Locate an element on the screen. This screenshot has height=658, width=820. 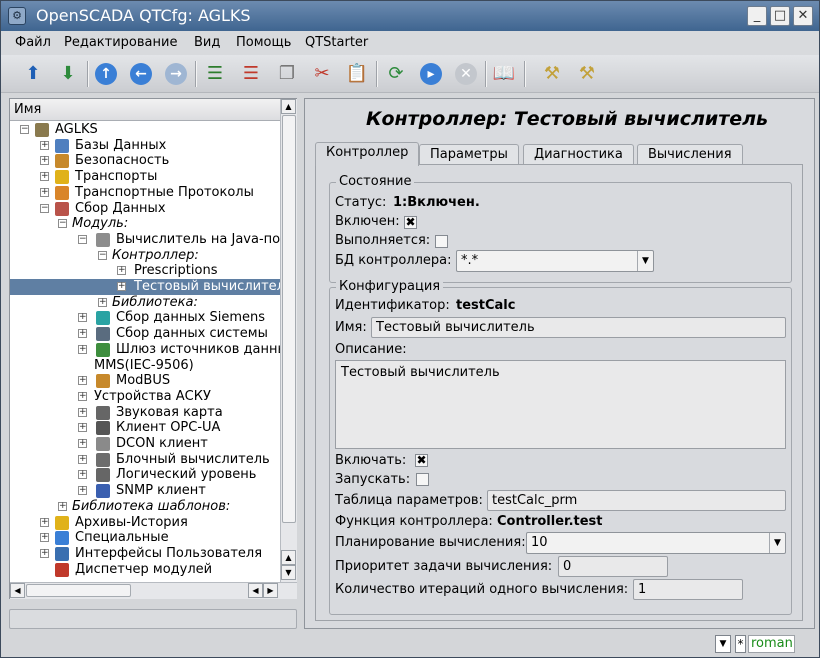
tree-item: + Звуковая карта is located at coordinates (145, 413).